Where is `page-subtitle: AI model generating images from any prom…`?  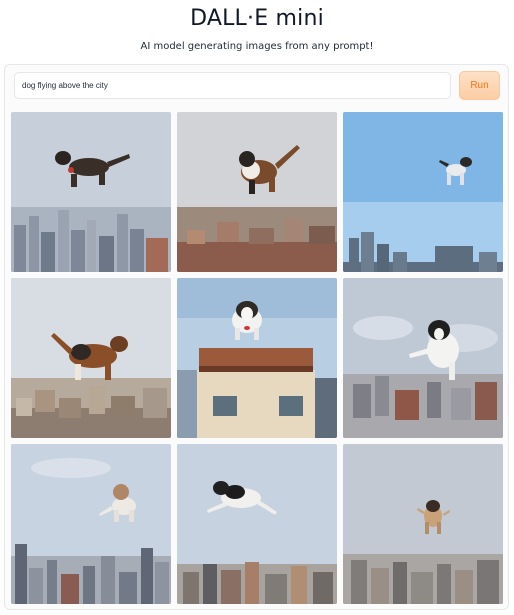 page-subtitle: AI model generating images from any prom… is located at coordinates (257, 46).